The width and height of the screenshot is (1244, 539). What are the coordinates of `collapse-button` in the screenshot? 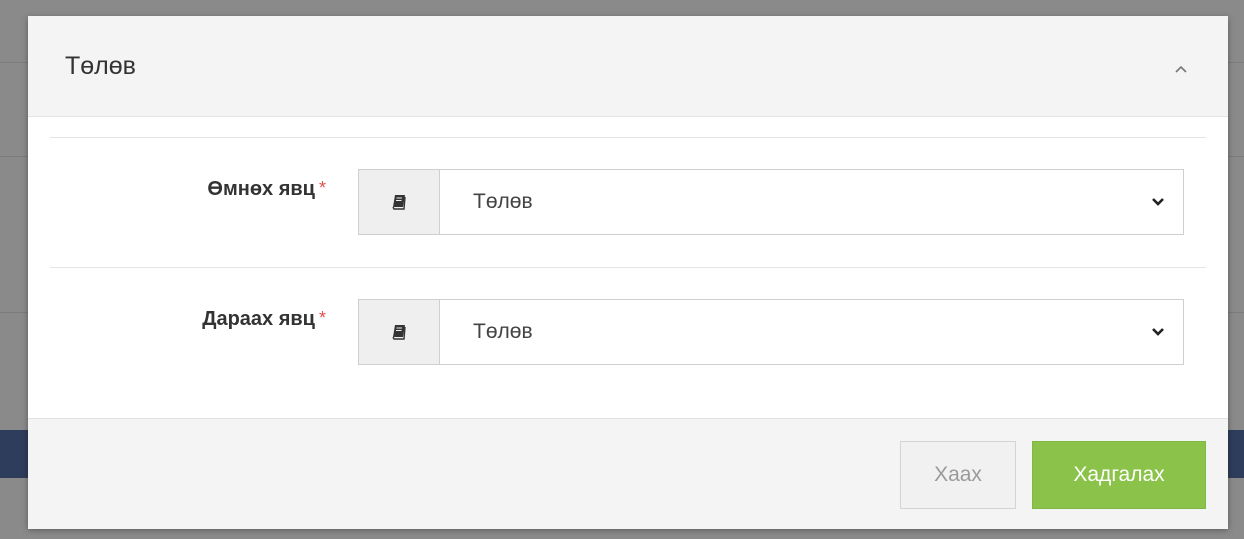 It's located at (1181, 69).